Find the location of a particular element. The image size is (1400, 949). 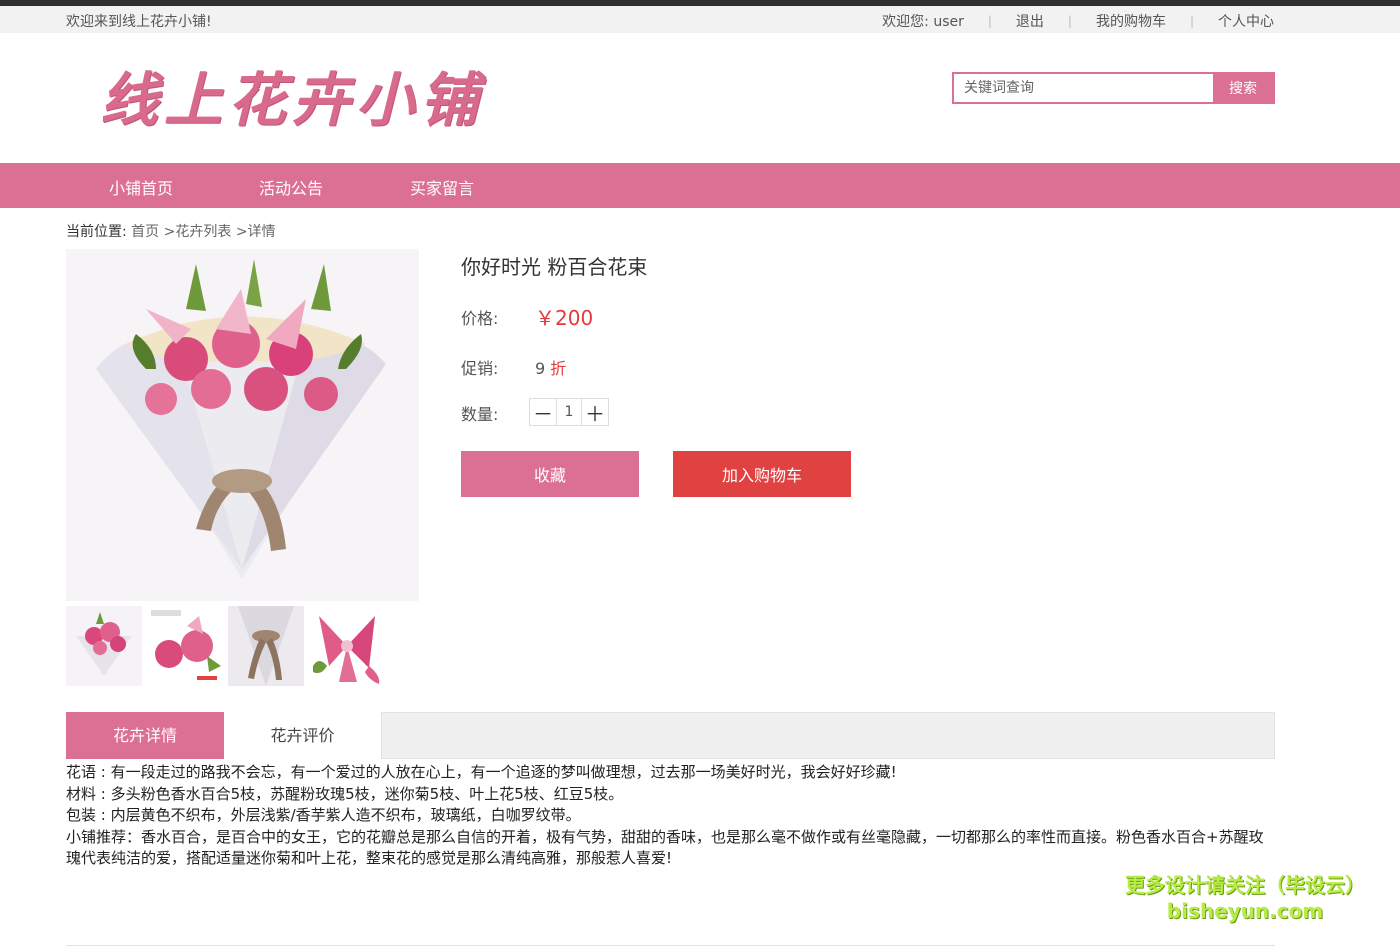

breadcrumb: 当前位置: 首页 >花卉列表 >详情 is located at coordinates (171, 231).